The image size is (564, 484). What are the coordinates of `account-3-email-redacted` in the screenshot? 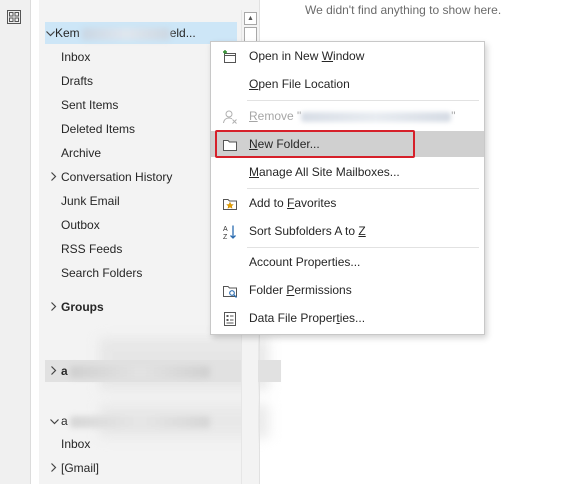 It's located at (139, 421).